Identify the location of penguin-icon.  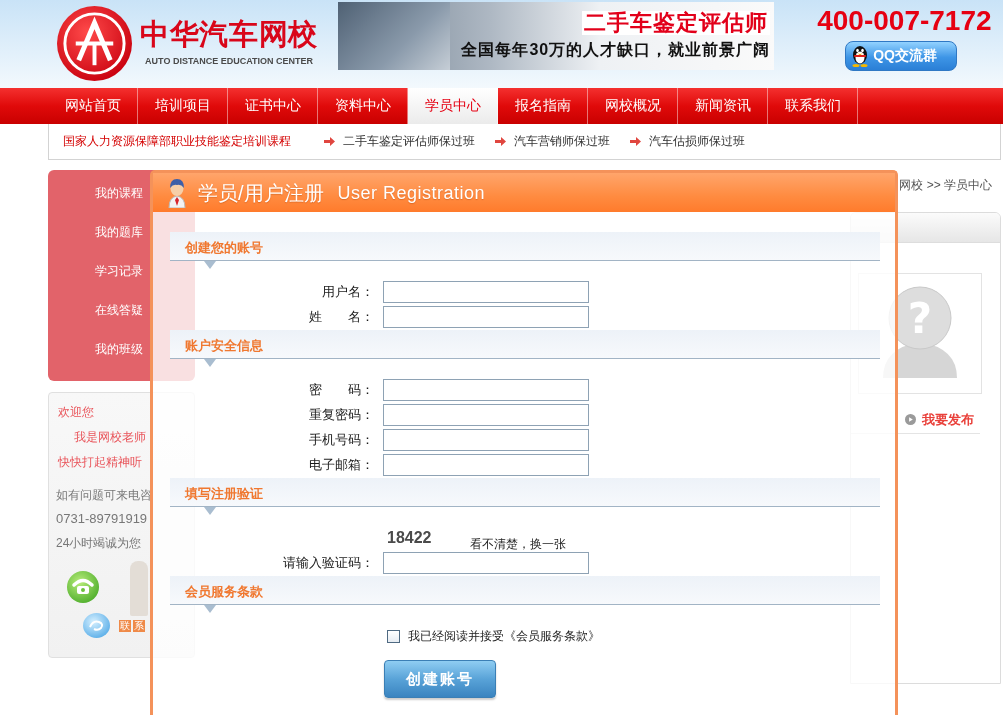
(860, 56).